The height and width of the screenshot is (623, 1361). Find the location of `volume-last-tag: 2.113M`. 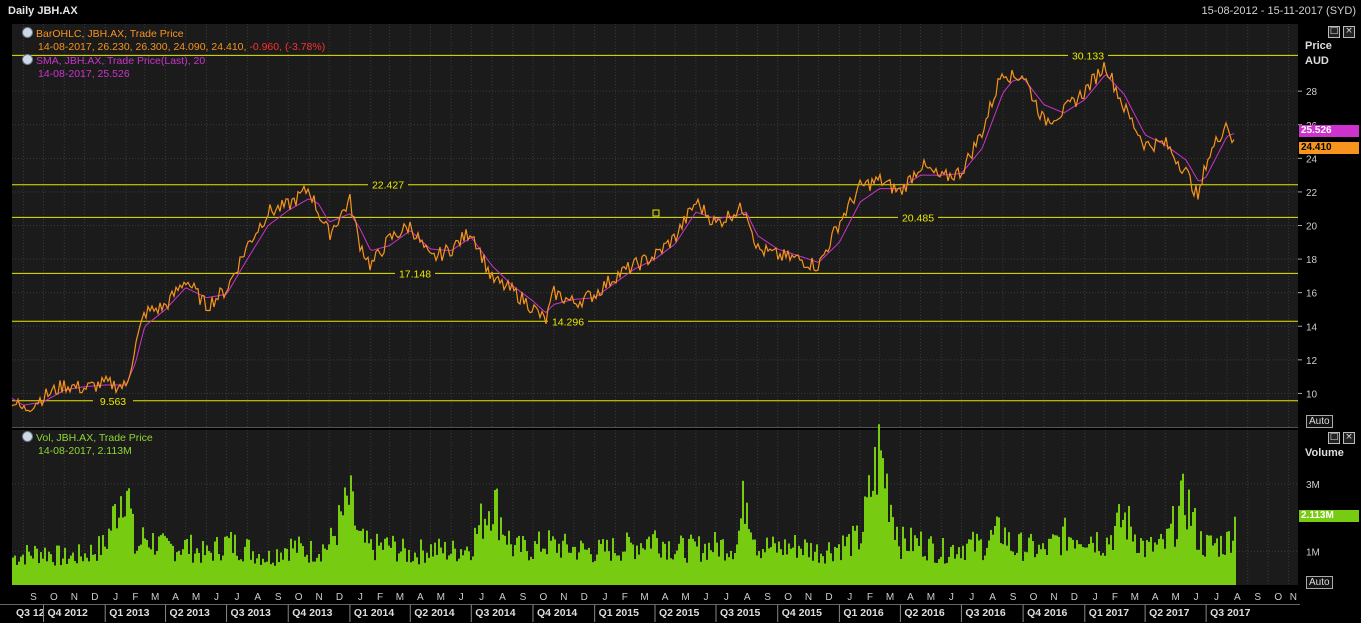

volume-last-tag: 2.113M is located at coordinates (1329, 516).